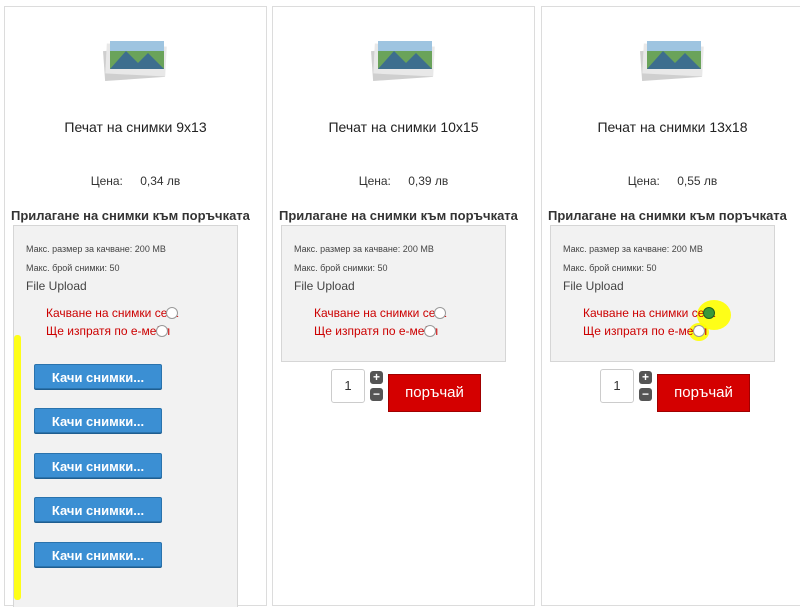 The width and height of the screenshot is (800, 607). I want to click on price-value: 0,34 лв, so click(160, 181).